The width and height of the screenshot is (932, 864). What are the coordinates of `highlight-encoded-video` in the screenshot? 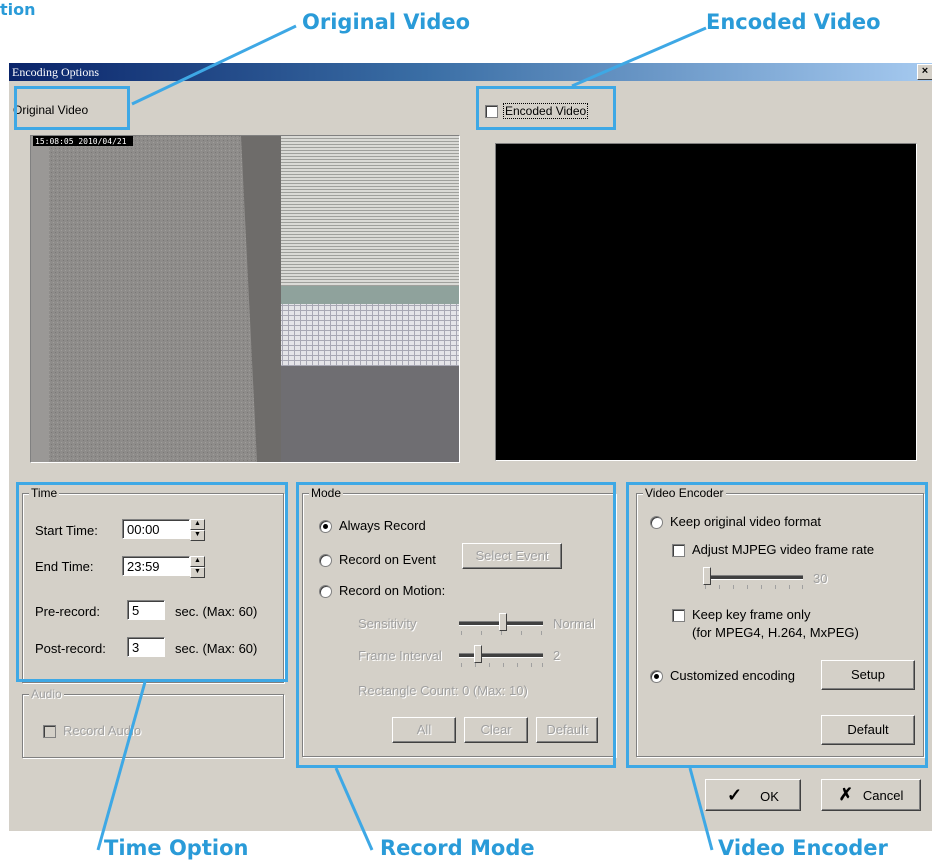 It's located at (546, 108).